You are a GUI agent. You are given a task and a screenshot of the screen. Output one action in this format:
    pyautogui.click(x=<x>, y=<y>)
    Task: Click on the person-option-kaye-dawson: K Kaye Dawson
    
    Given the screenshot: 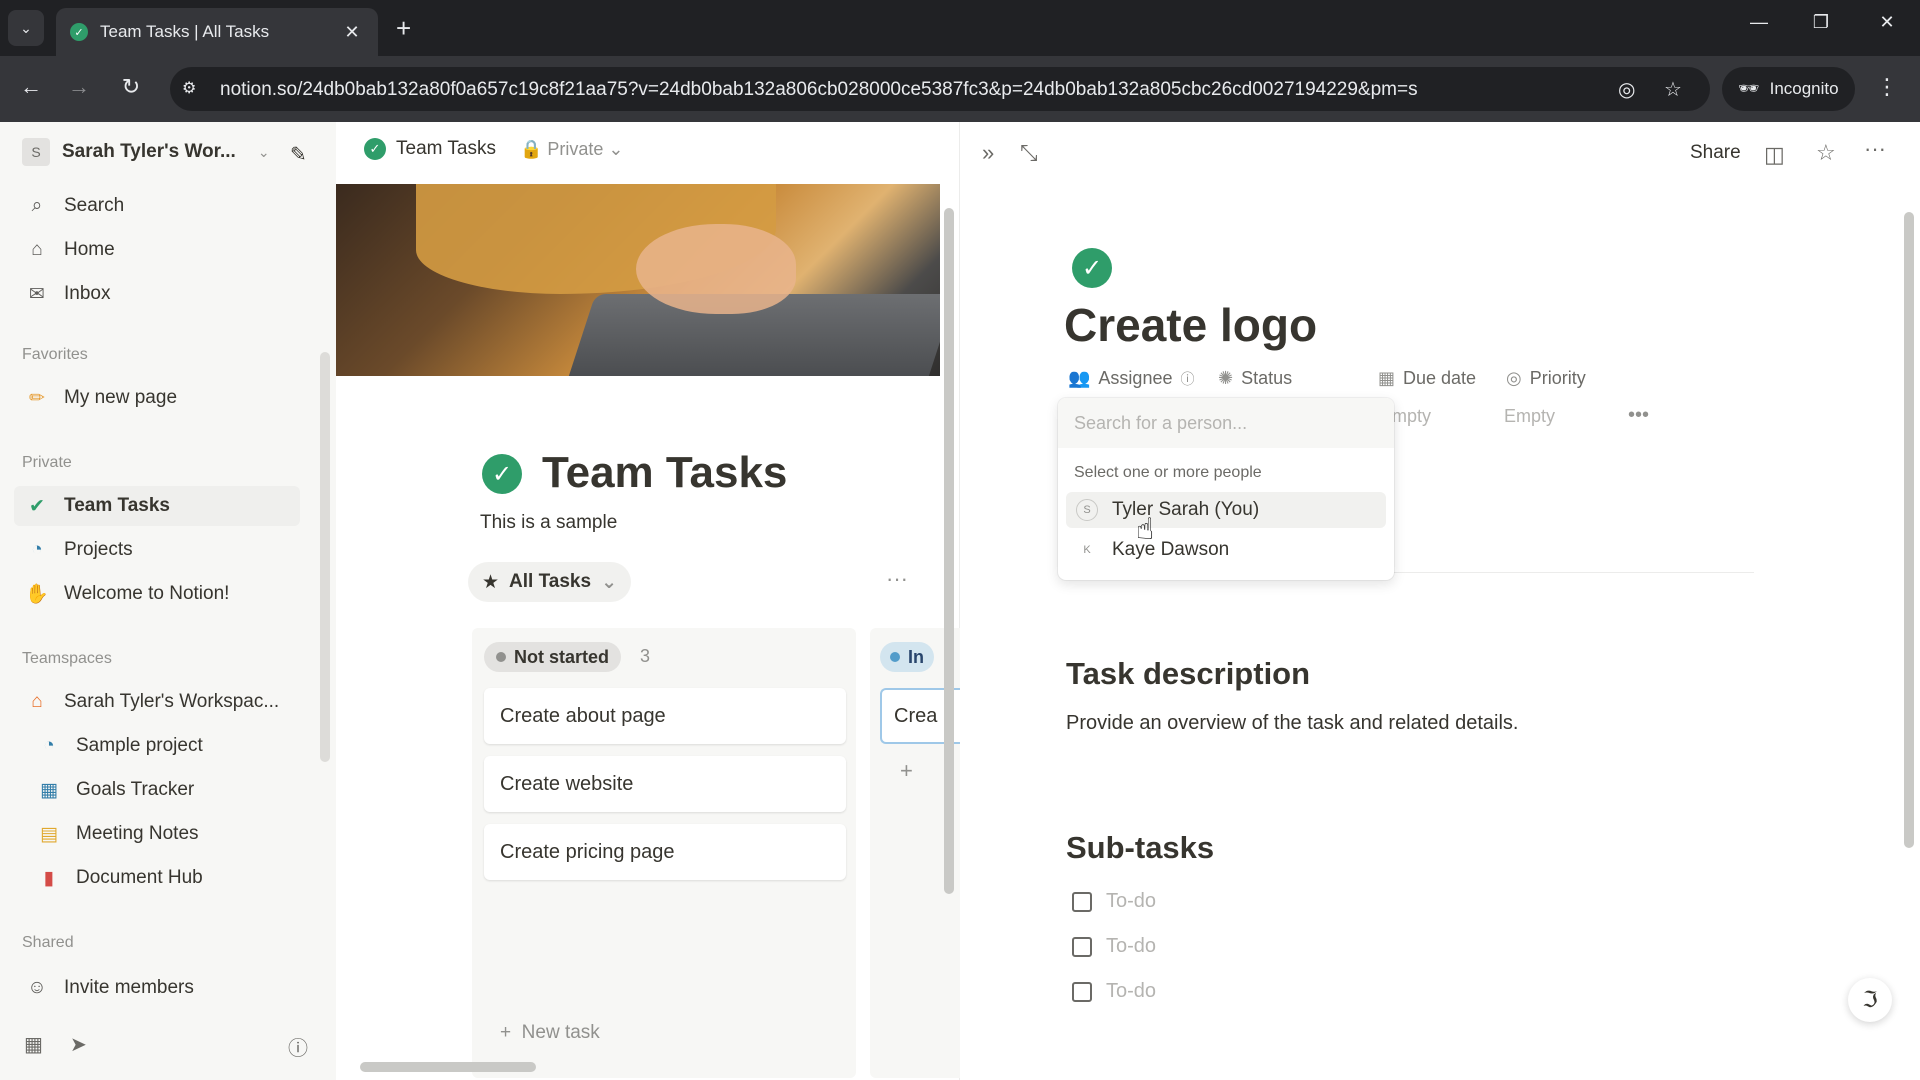 What is the action you would take?
    pyautogui.click(x=1226, y=550)
    